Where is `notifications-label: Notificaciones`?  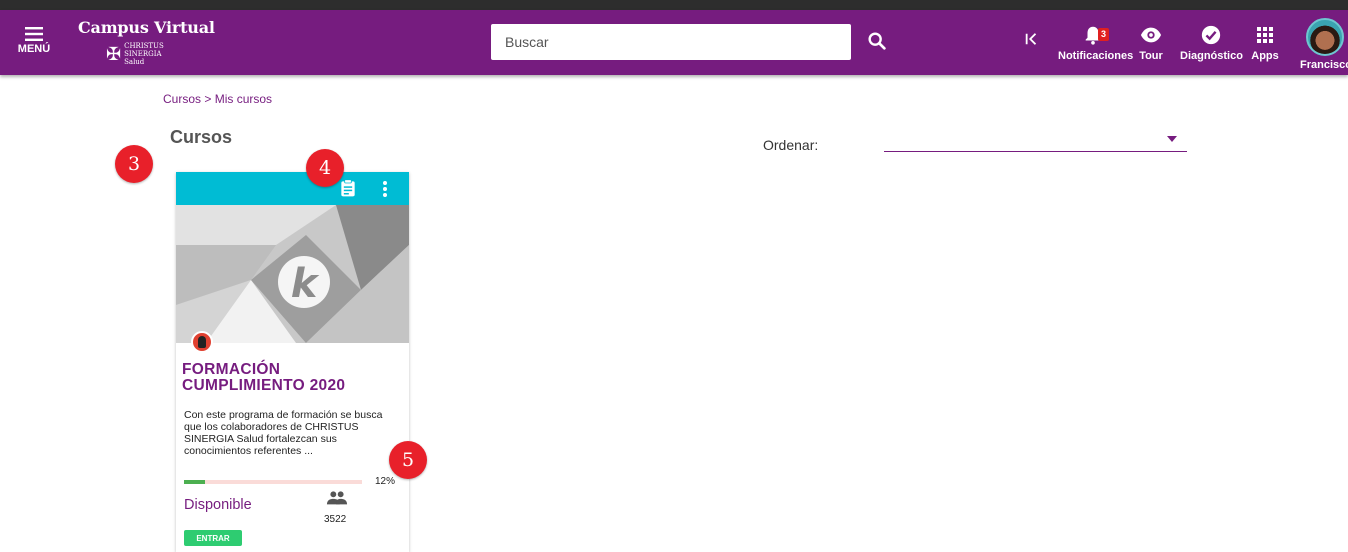 notifications-label: Notificaciones is located at coordinates (1096, 56).